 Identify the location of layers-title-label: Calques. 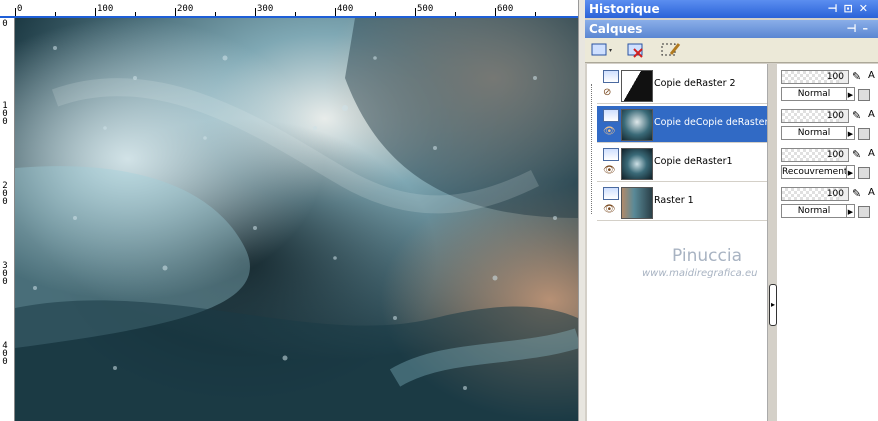
(616, 29).